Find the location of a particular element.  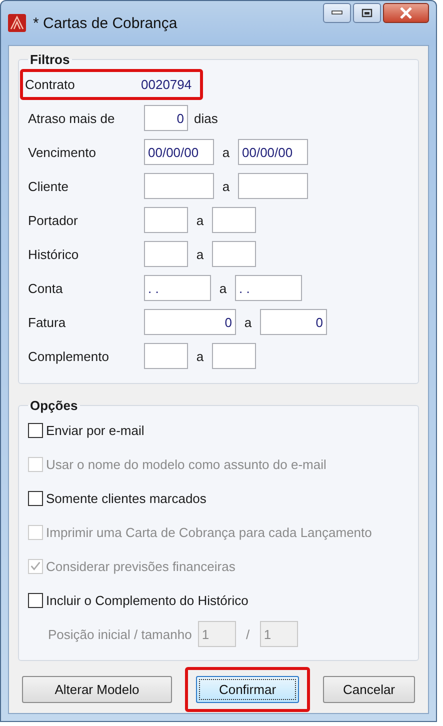

field-label: Portador is located at coordinates (53, 220).